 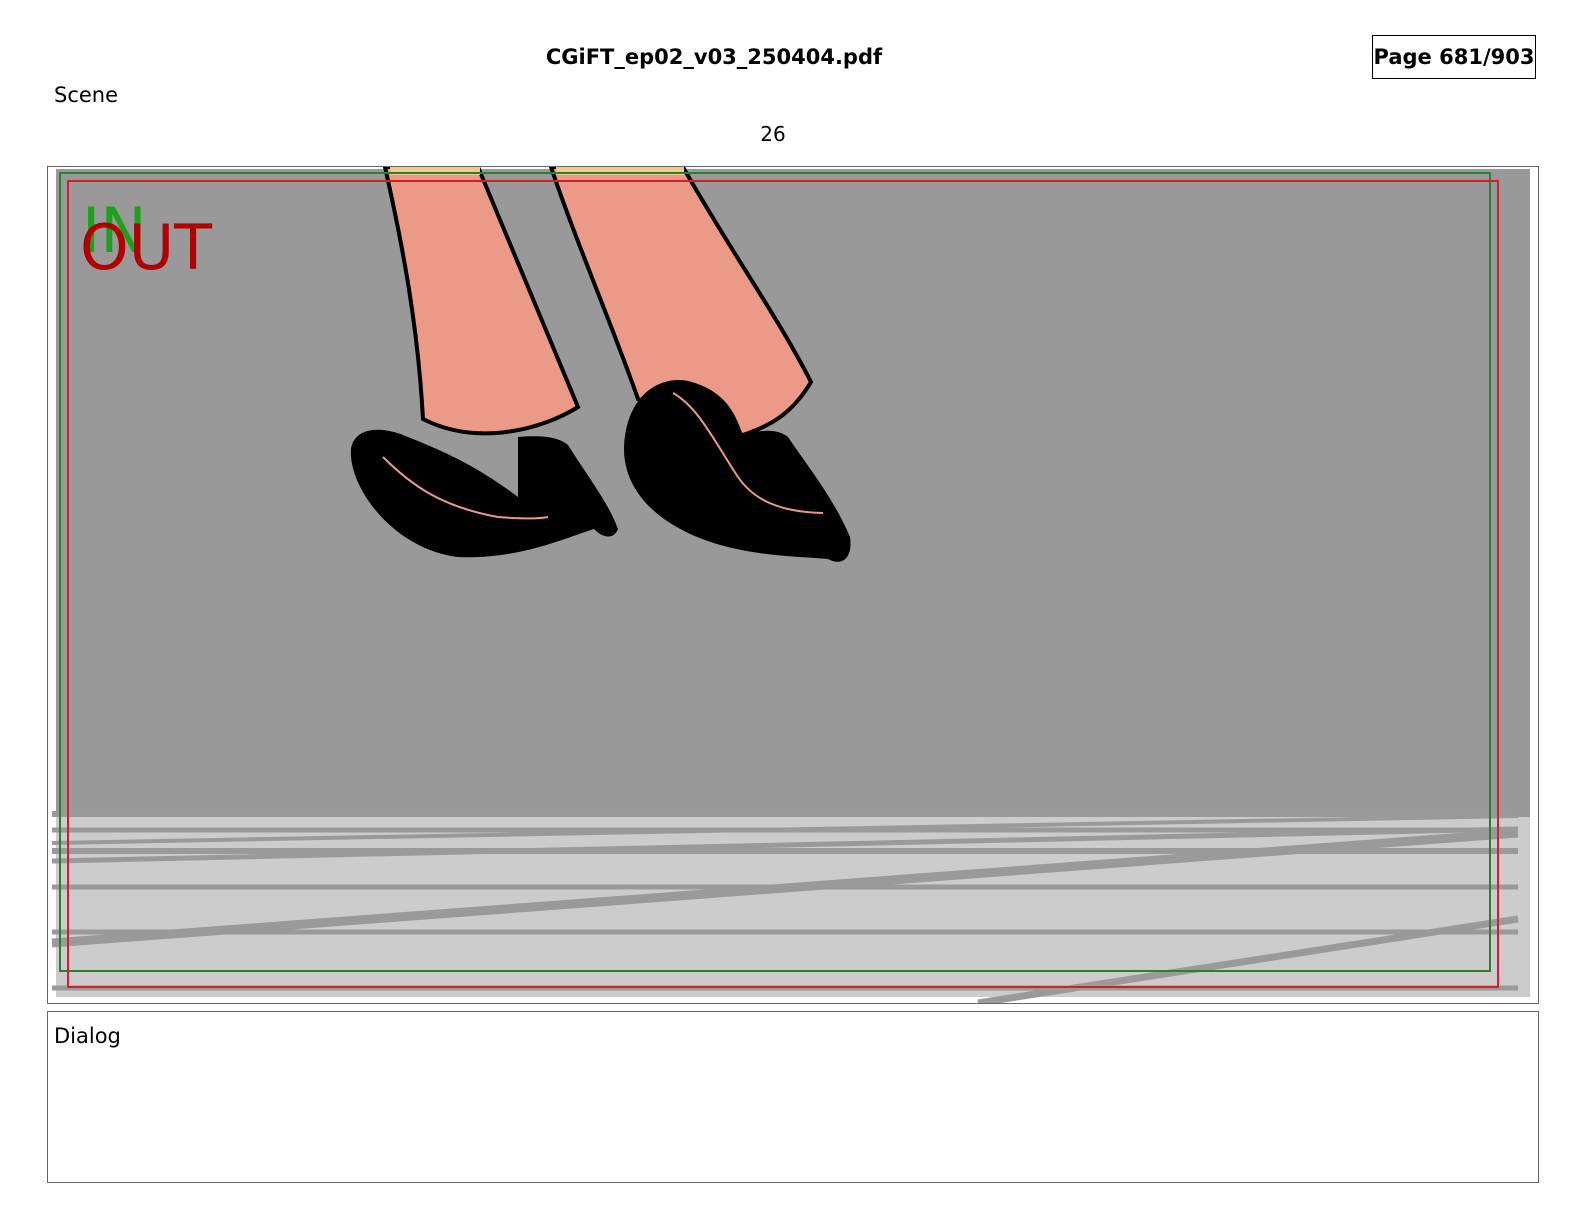 I want to click on out-marker: OUT, so click(x=146, y=247).